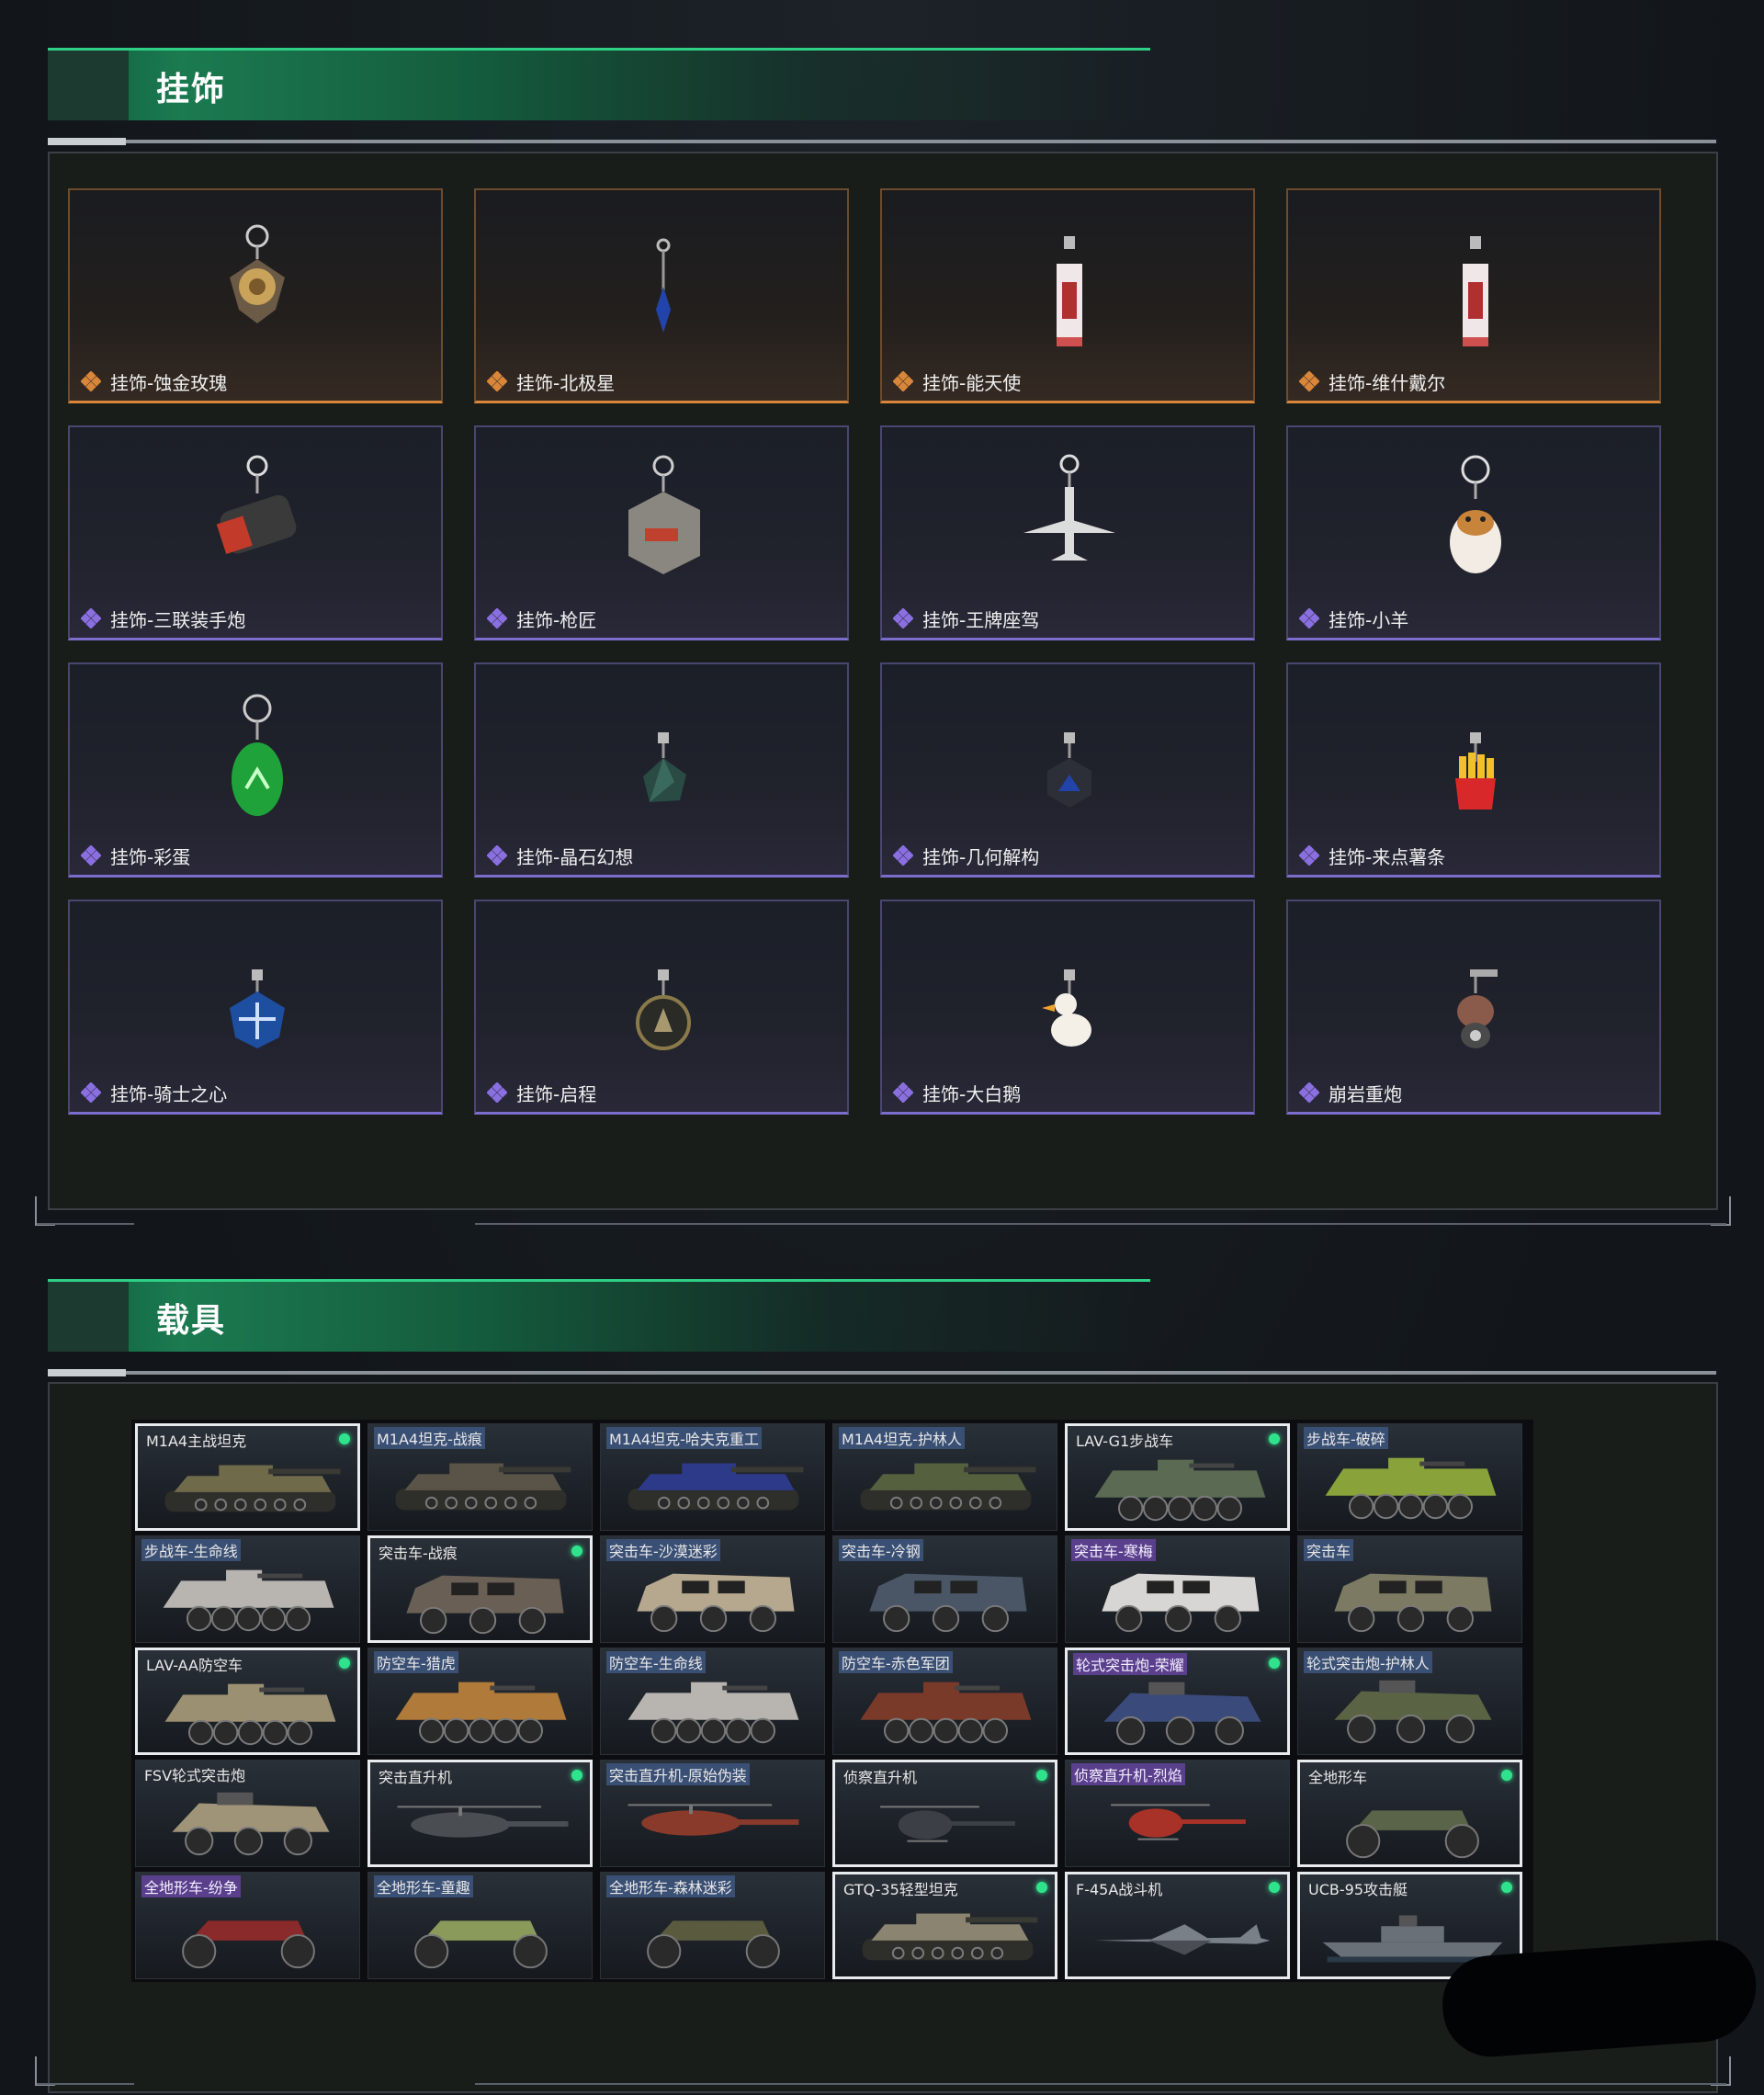 The height and width of the screenshot is (2095, 1764). What do you see at coordinates (416, 1777) in the screenshot?
I see `vehicle-label: 突击直升机` at bounding box center [416, 1777].